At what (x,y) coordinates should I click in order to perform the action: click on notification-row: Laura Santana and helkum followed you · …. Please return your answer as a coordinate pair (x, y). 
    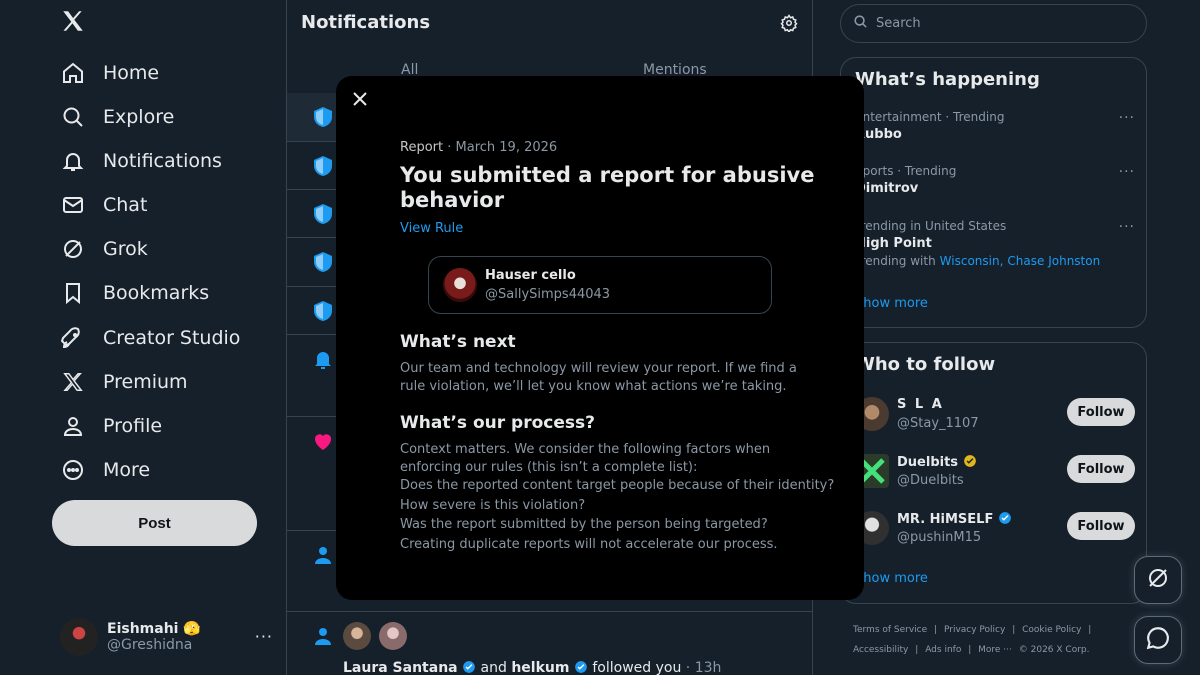
    Looking at the image, I should click on (550, 643).